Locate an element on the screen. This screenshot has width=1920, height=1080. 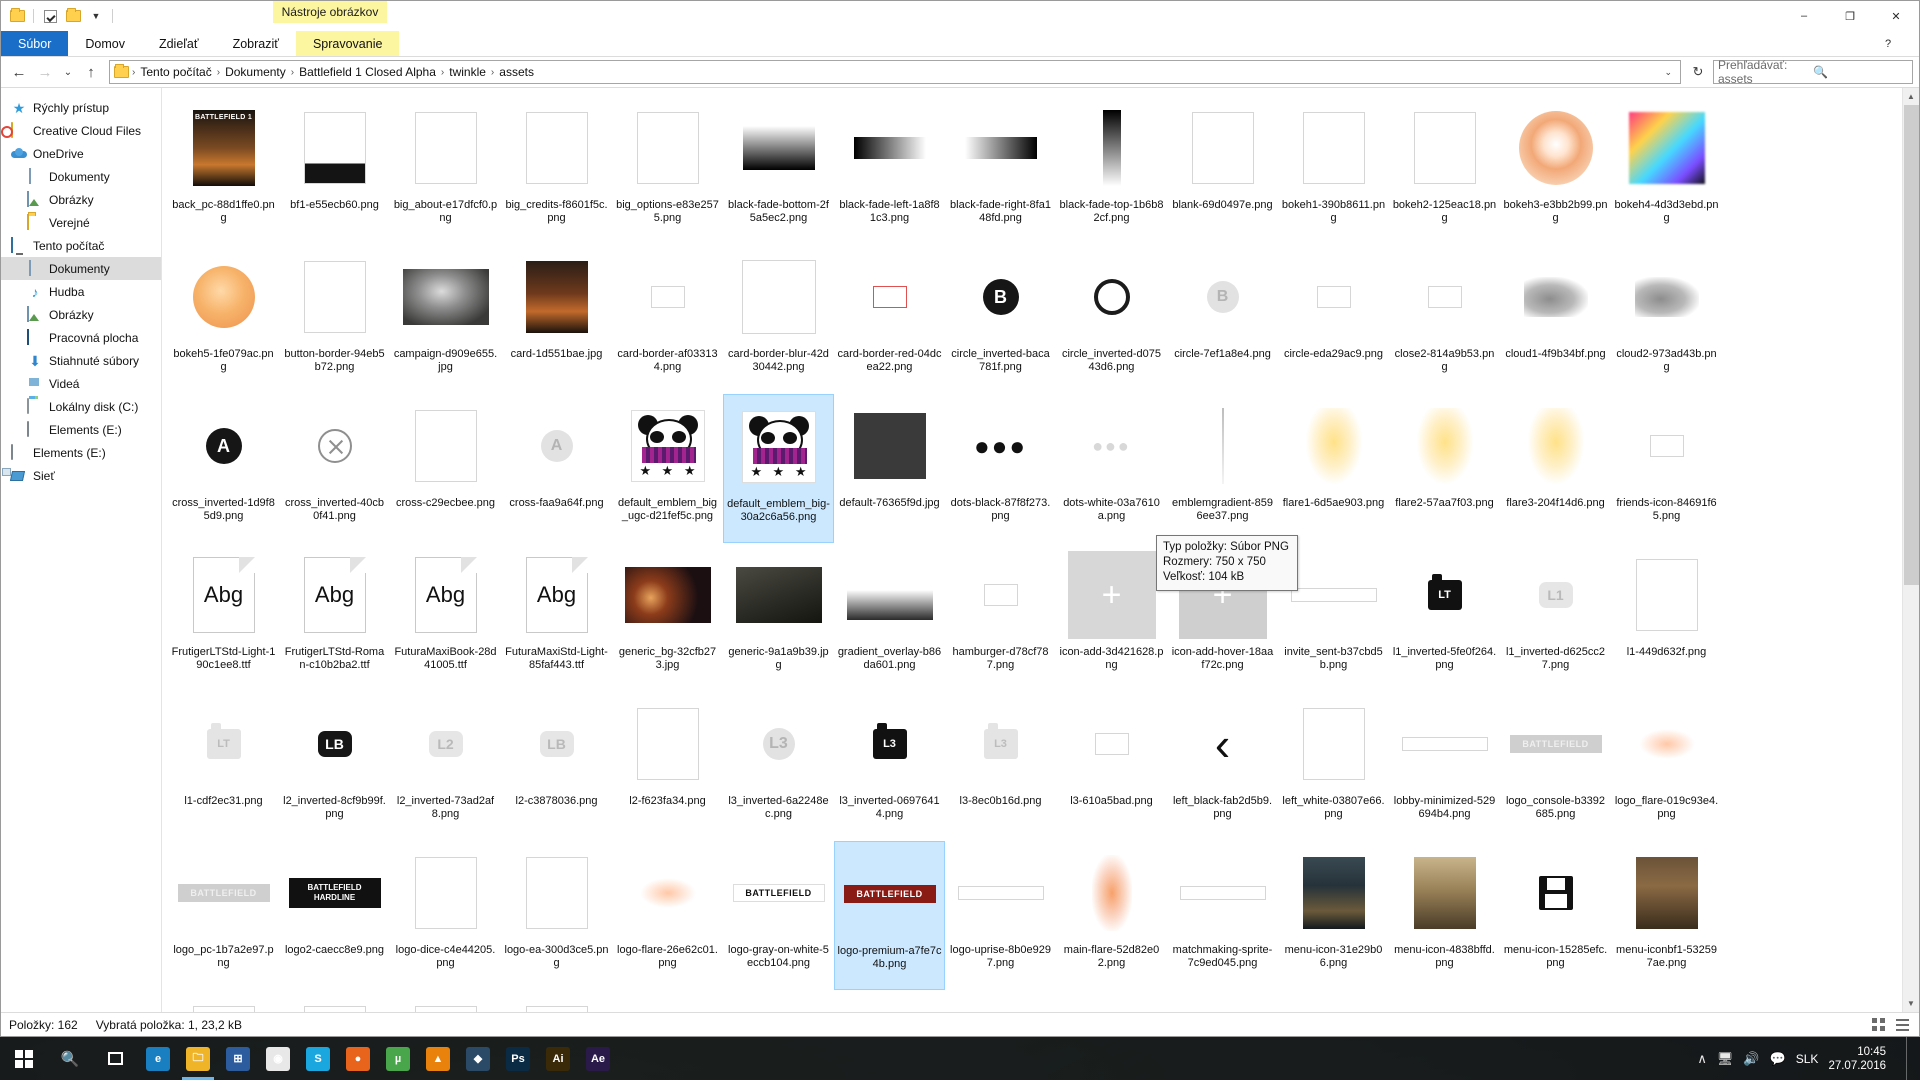
file-item: friends-icon-84691f65.png is located at coordinates (1666, 468).